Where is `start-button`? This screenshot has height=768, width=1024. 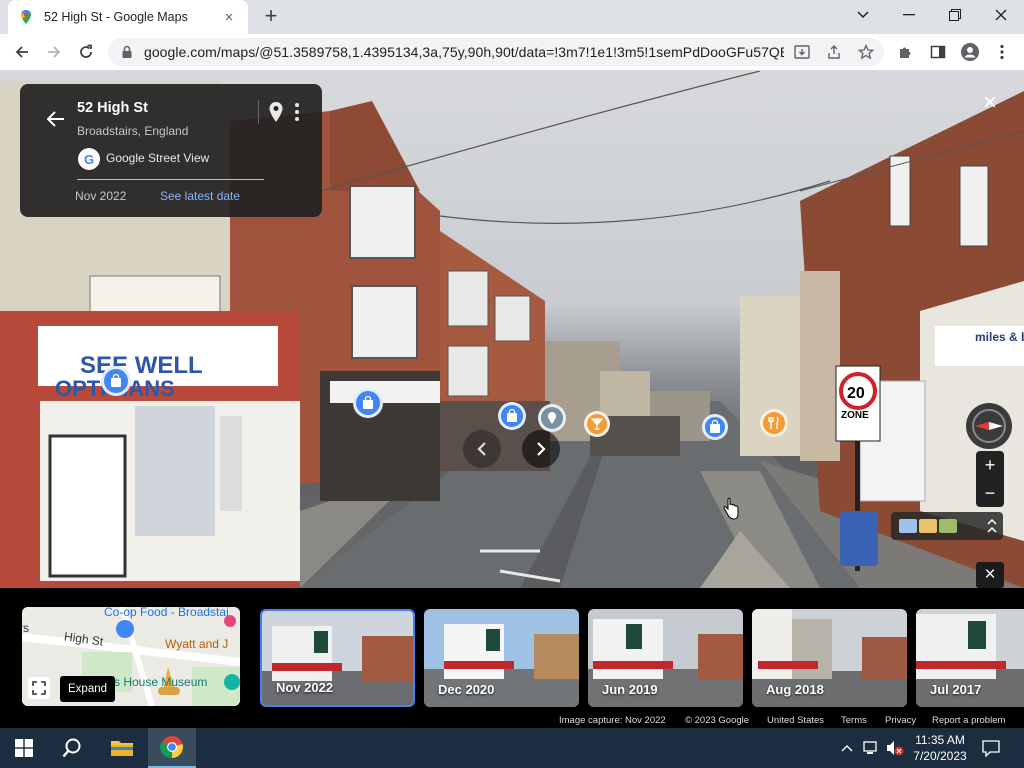
start-button is located at coordinates (24, 748).